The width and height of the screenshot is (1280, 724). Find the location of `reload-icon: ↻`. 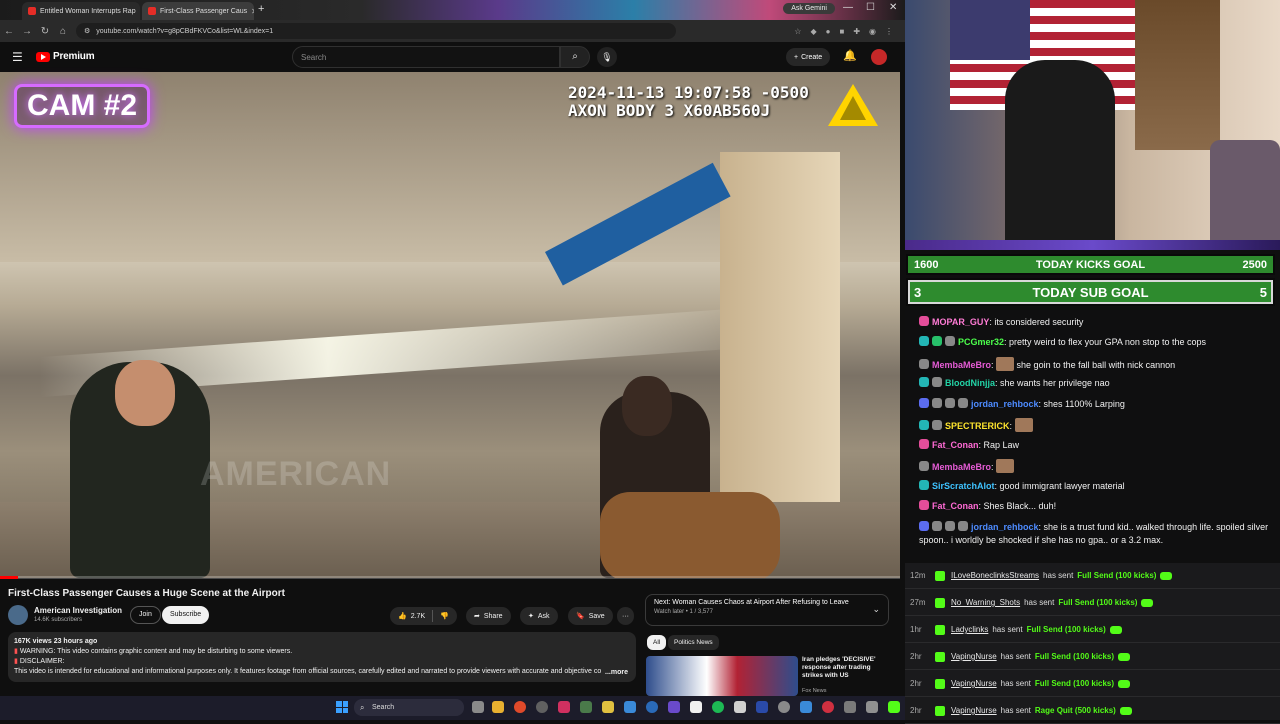

reload-icon: ↻ is located at coordinates (45, 31).